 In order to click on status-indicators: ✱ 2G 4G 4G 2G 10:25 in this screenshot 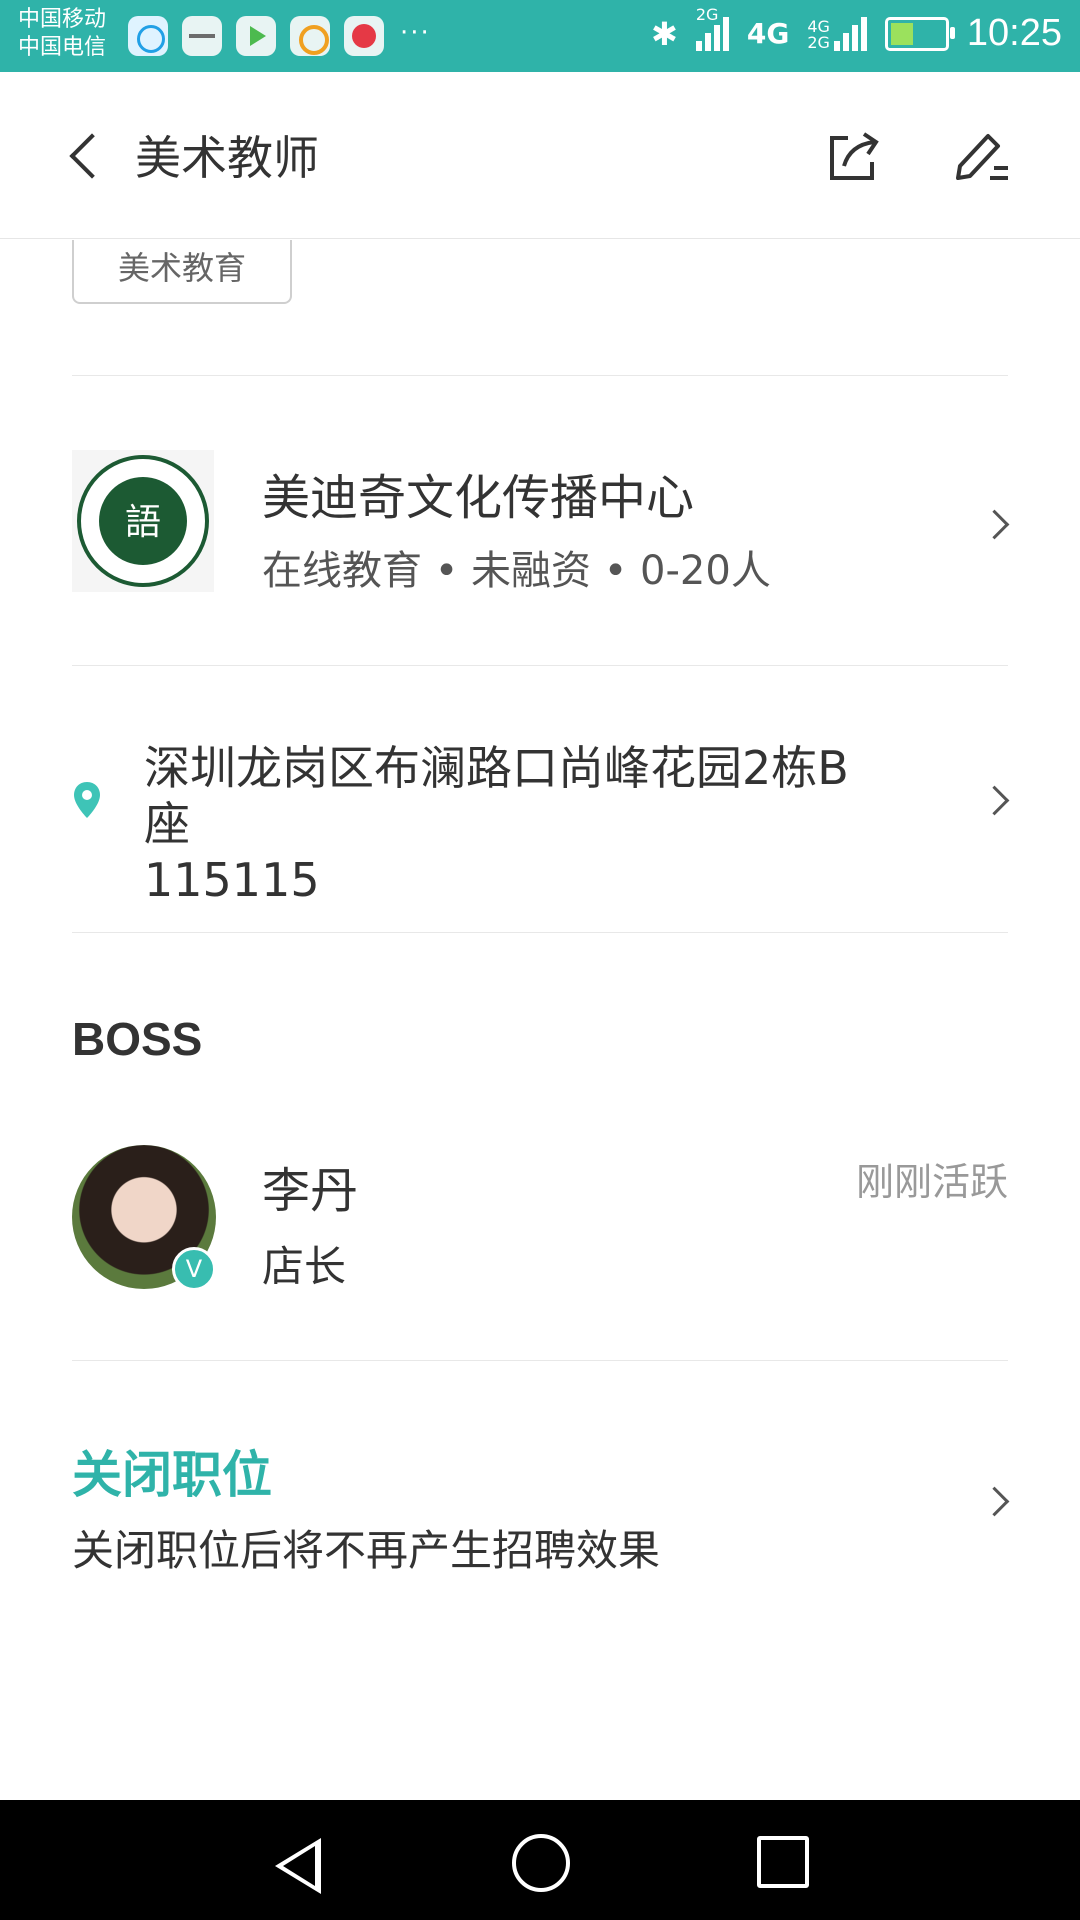, I will do `click(856, 30)`.